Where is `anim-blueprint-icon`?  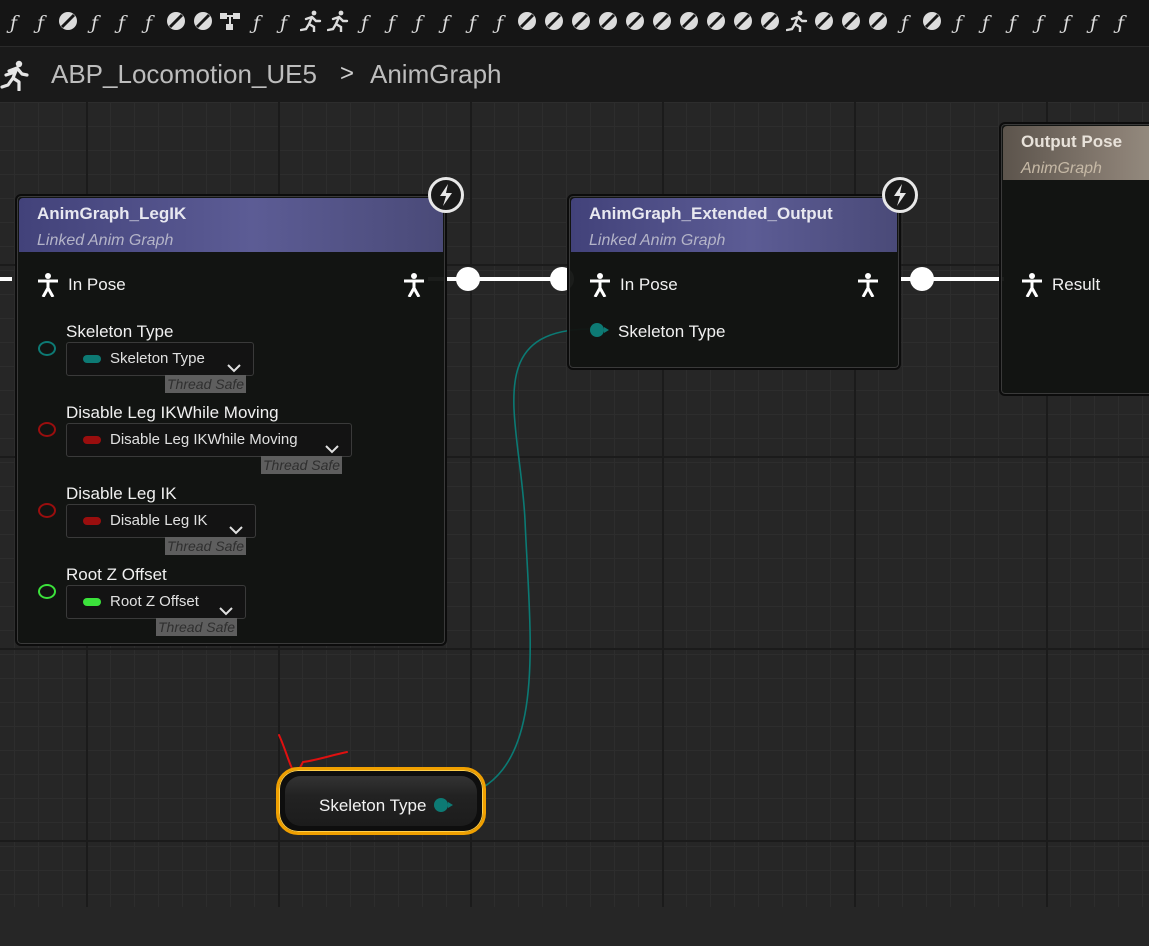 anim-blueprint-icon is located at coordinates (15, 77).